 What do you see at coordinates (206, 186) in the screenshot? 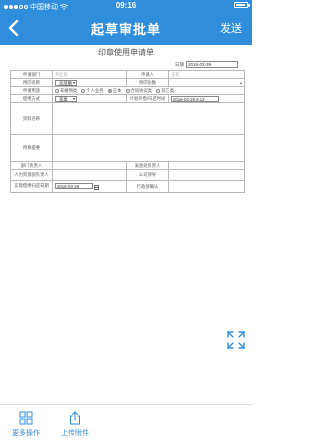
I see `admin-confirm-value` at bounding box center [206, 186].